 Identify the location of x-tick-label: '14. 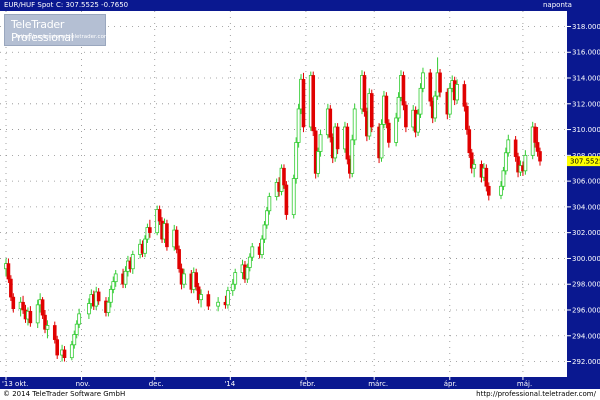
(229, 384).